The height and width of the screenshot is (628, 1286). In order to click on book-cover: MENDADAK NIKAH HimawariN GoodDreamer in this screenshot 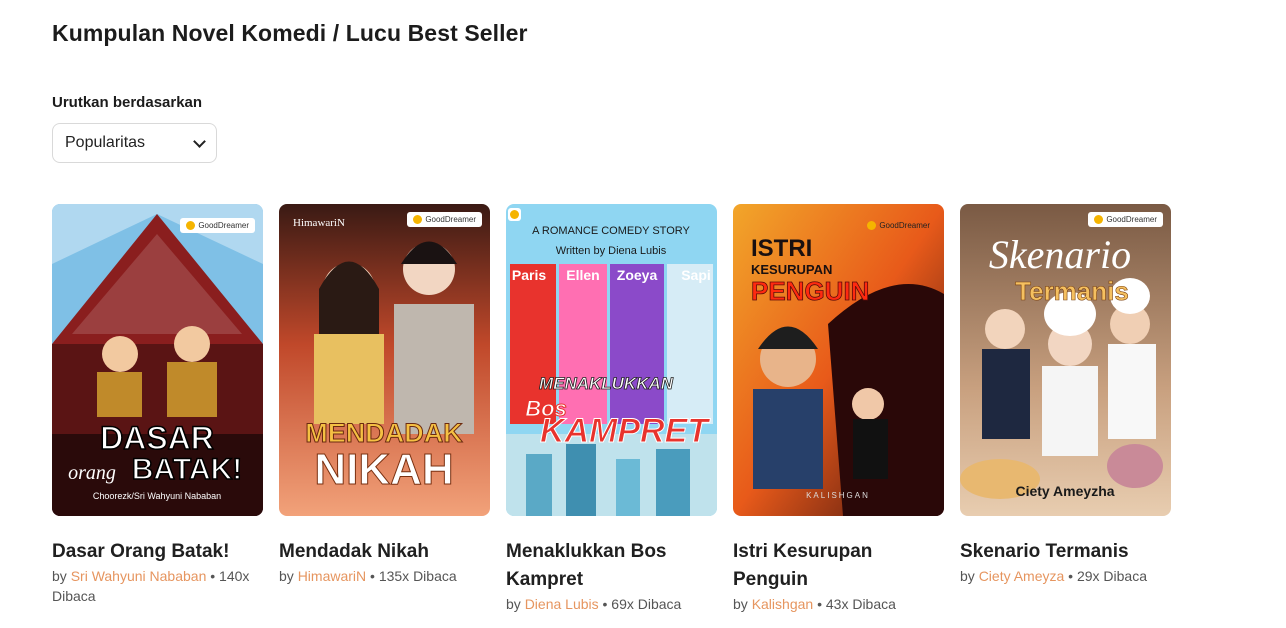, I will do `click(384, 360)`.